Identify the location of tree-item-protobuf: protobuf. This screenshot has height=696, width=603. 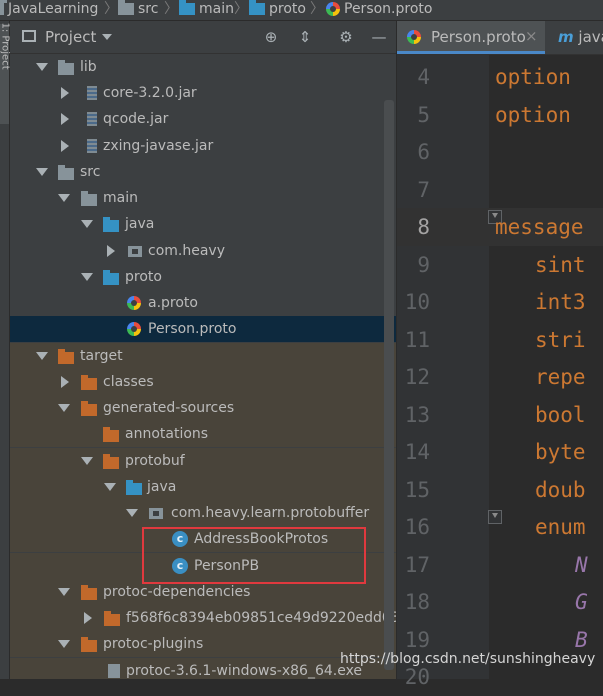
(203, 461).